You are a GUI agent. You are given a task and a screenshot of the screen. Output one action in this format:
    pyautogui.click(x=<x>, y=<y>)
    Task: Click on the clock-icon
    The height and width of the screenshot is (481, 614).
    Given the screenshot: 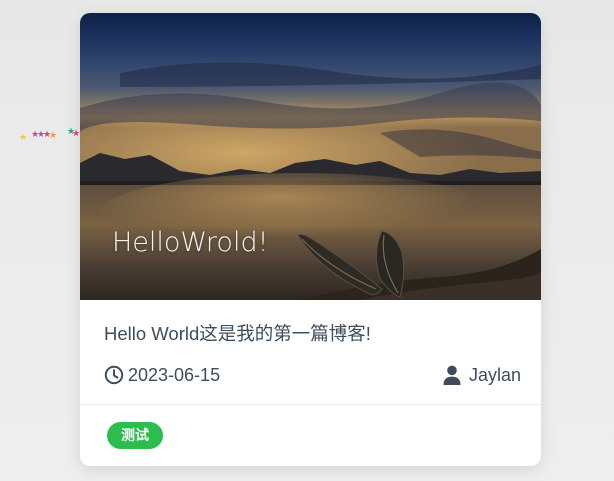 What is the action you would take?
    pyautogui.click(x=114, y=375)
    